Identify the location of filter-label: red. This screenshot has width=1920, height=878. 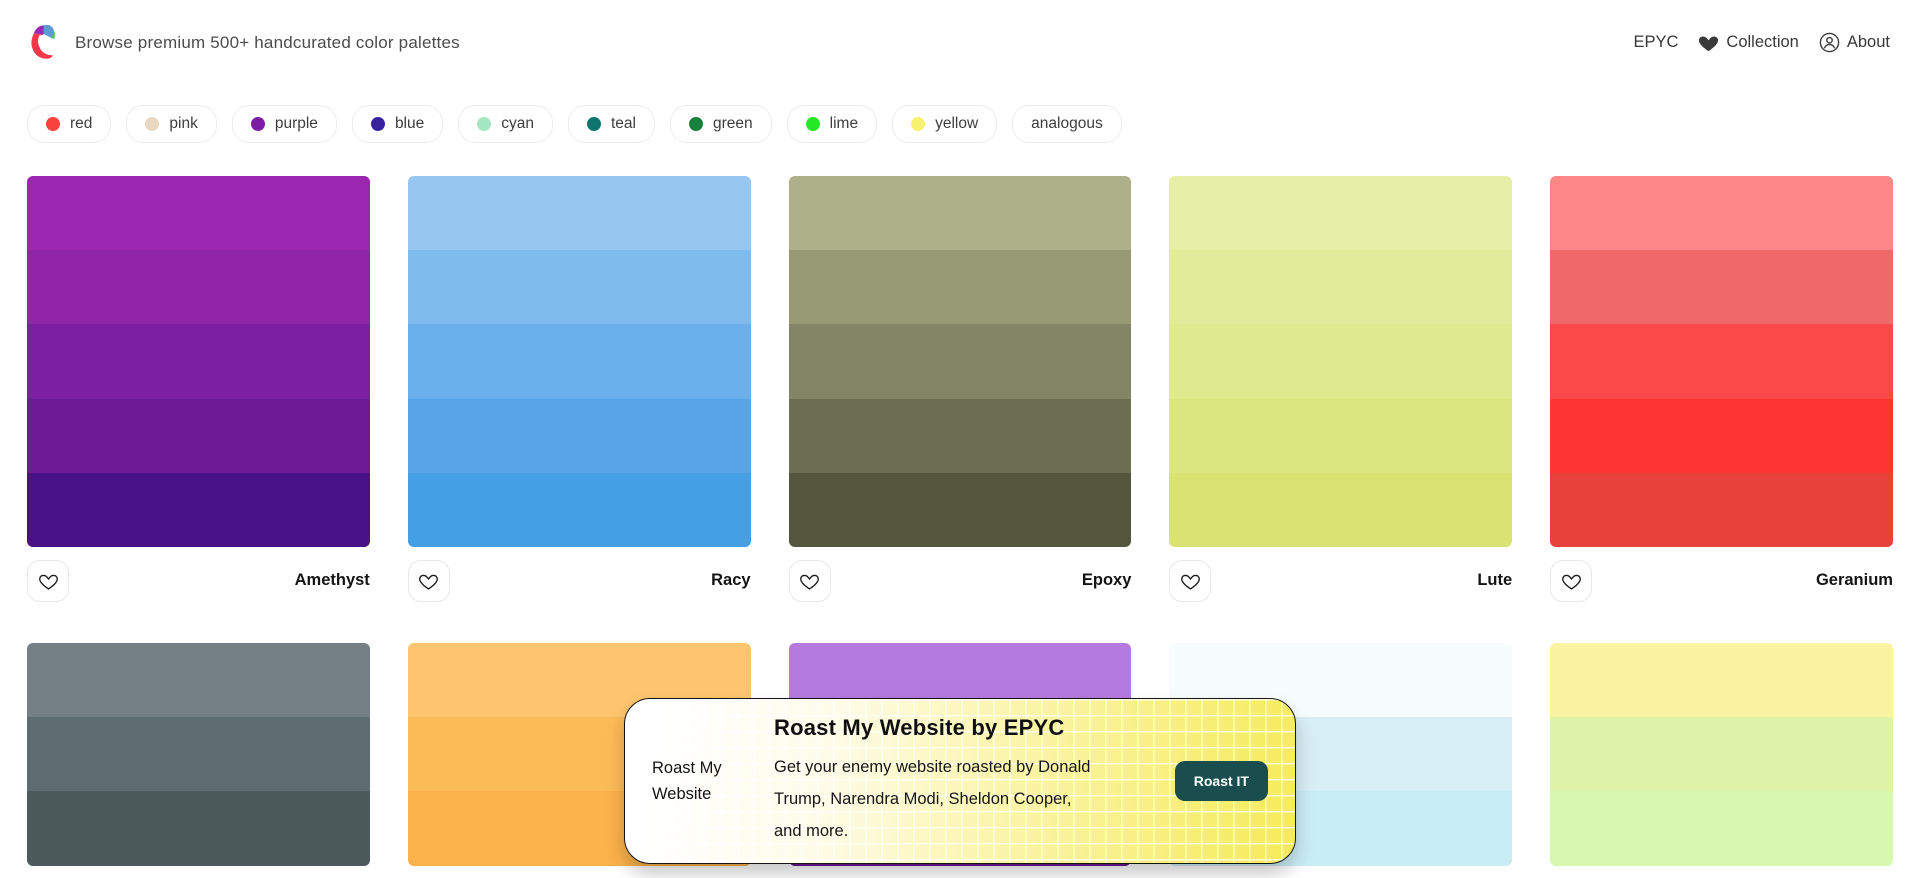
(81, 123).